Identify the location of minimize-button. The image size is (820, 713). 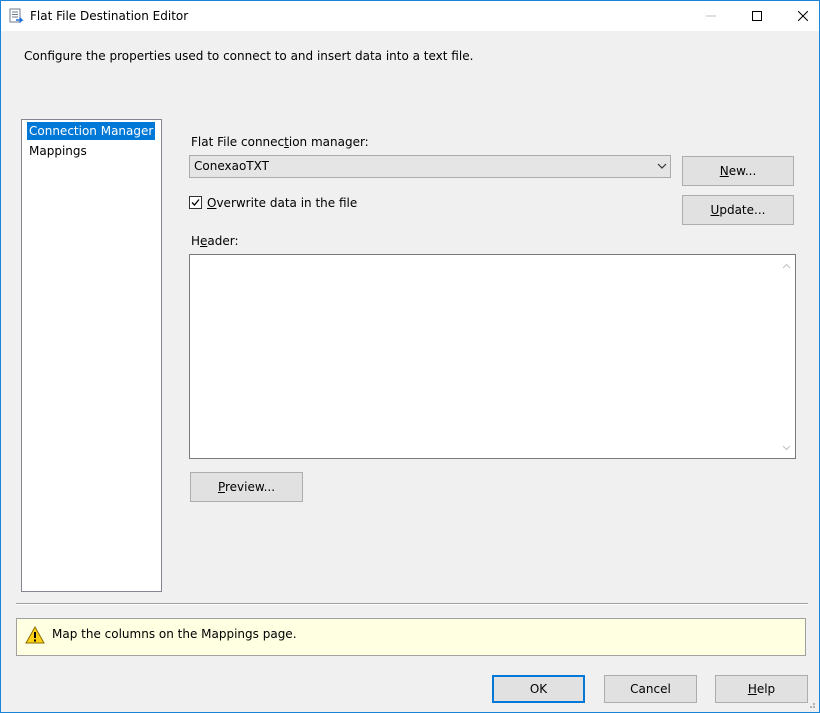
(711, 16).